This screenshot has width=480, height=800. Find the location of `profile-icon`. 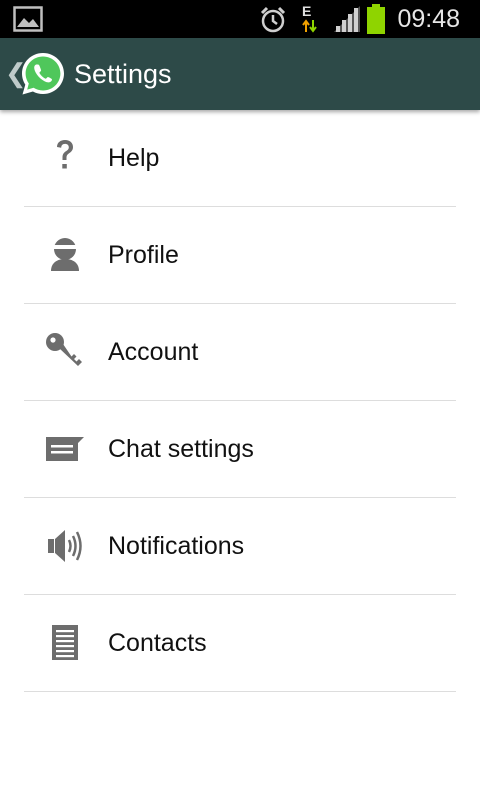

profile-icon is located at coordinates (65, 255).